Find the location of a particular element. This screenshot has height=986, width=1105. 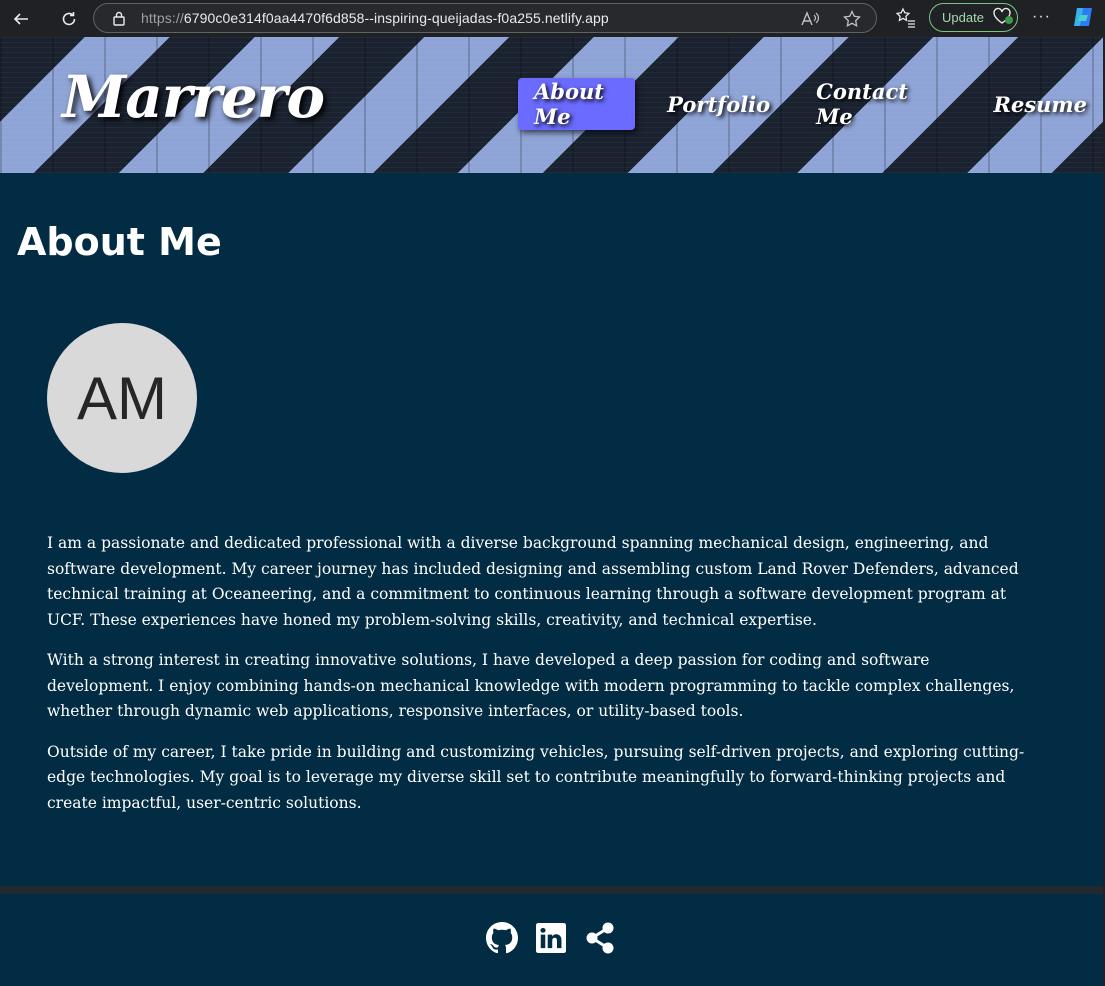

footer-divider is located at coordinates (551, 890).